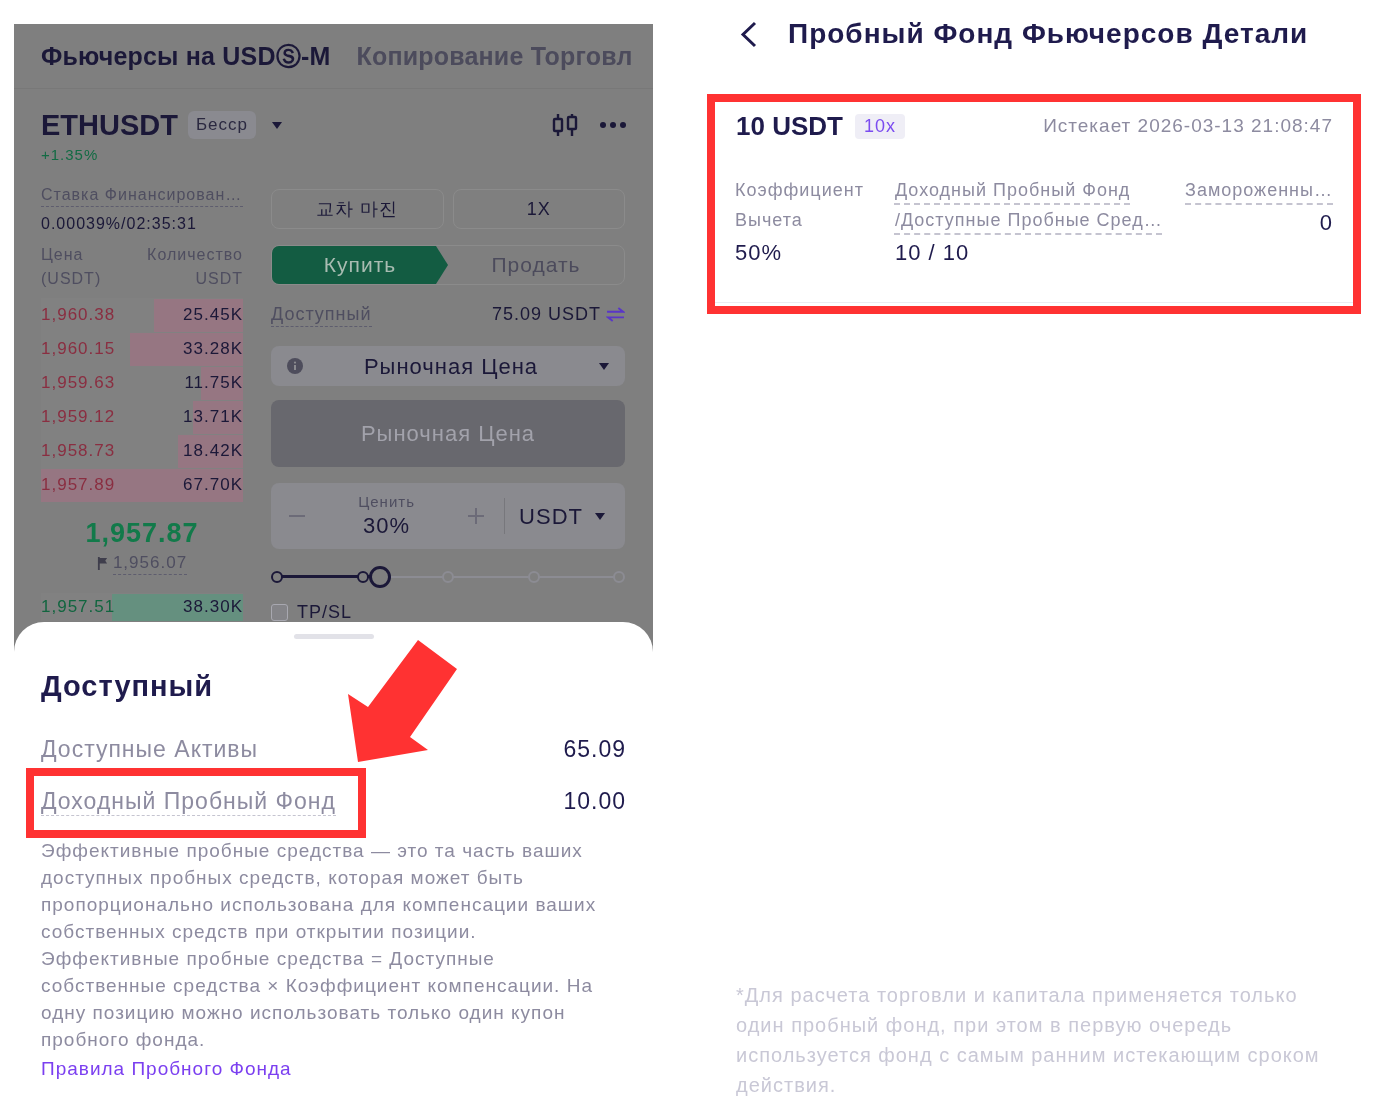  What do you see at coordinates (789, 126) in the screenshot?
I see `fund-amount: 10 USDT` at bounding box center [789, 126].